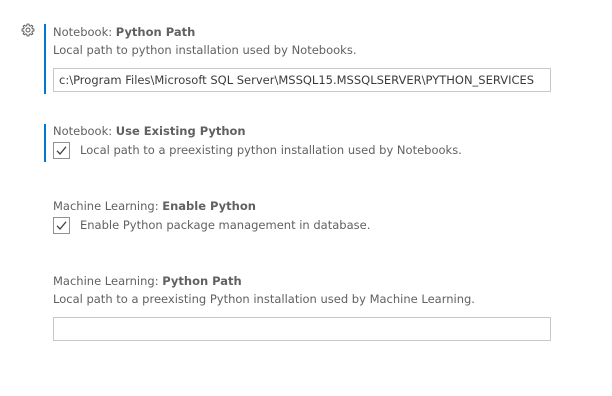 Image resolution: width=612 pixels, height=396 pixels. What do you see at coordinates (209, 206) in the screenshot?
I see `setting-key: Enable Python` at bounding box center [209, 206].